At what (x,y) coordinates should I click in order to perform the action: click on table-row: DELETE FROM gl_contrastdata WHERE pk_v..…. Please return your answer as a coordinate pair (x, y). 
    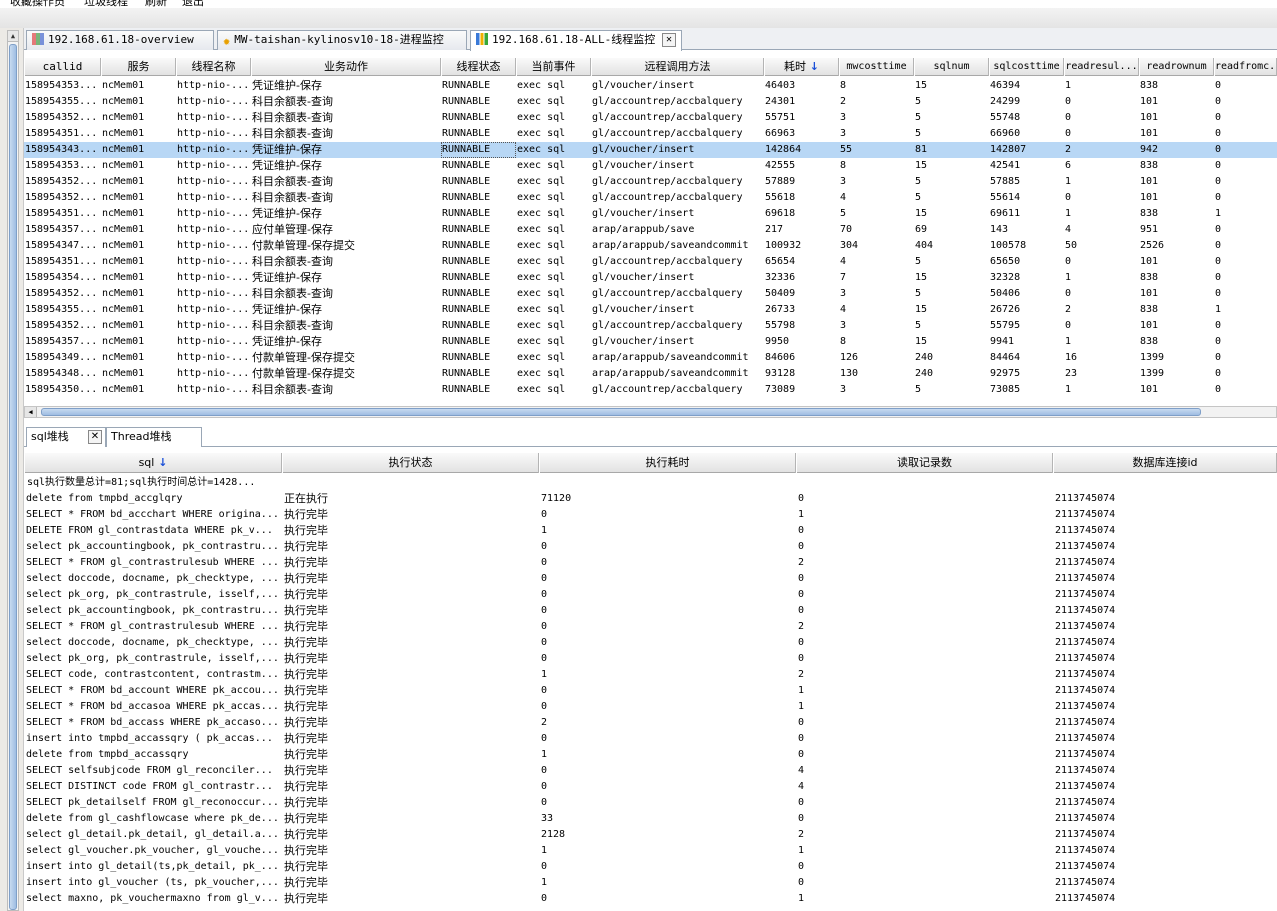
    Looking at the image, I should click on (650, 531).